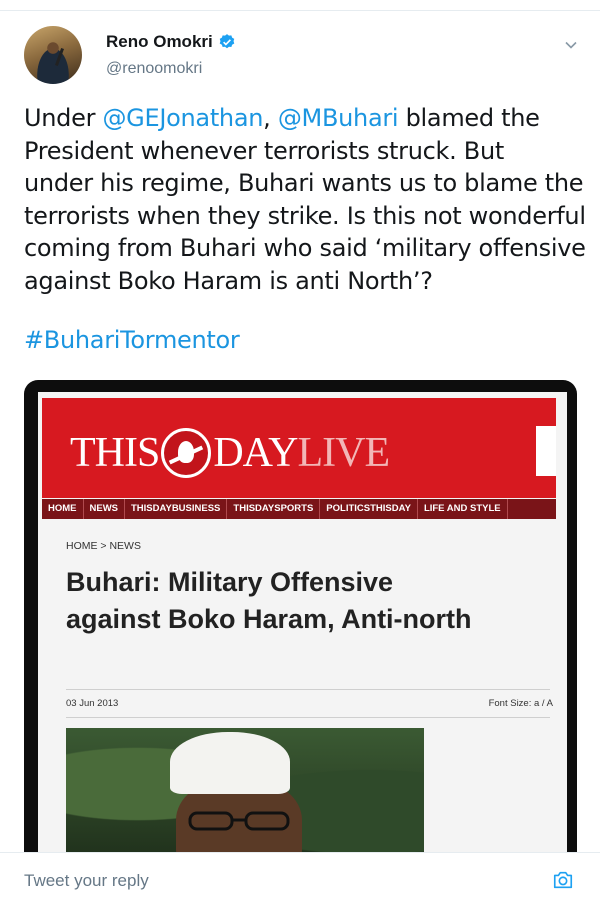 The image size is (600, 902). I want to click on verified-badge-icon, so click(227, 41).